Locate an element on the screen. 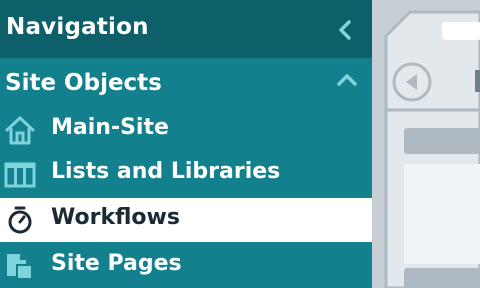  columns-icon is located at coordinates (20, 174).